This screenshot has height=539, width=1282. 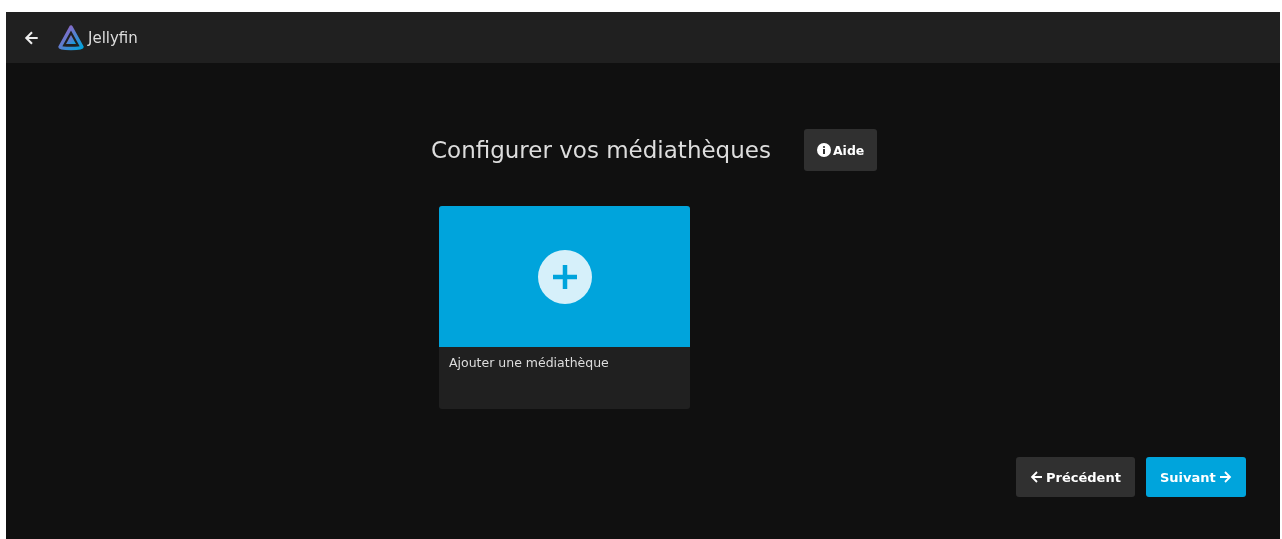 I want to click on page-title: Configurer vos médiathèques, so click(x=601, y=150).